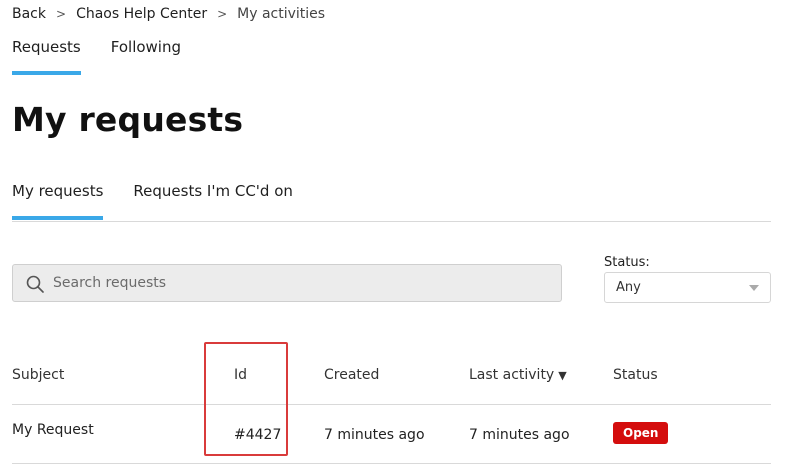 The width and height of the screenshot is (787, 472). I want to click on sub-tabs: My requests Requests I'm CC'd on, so click(152, 201).